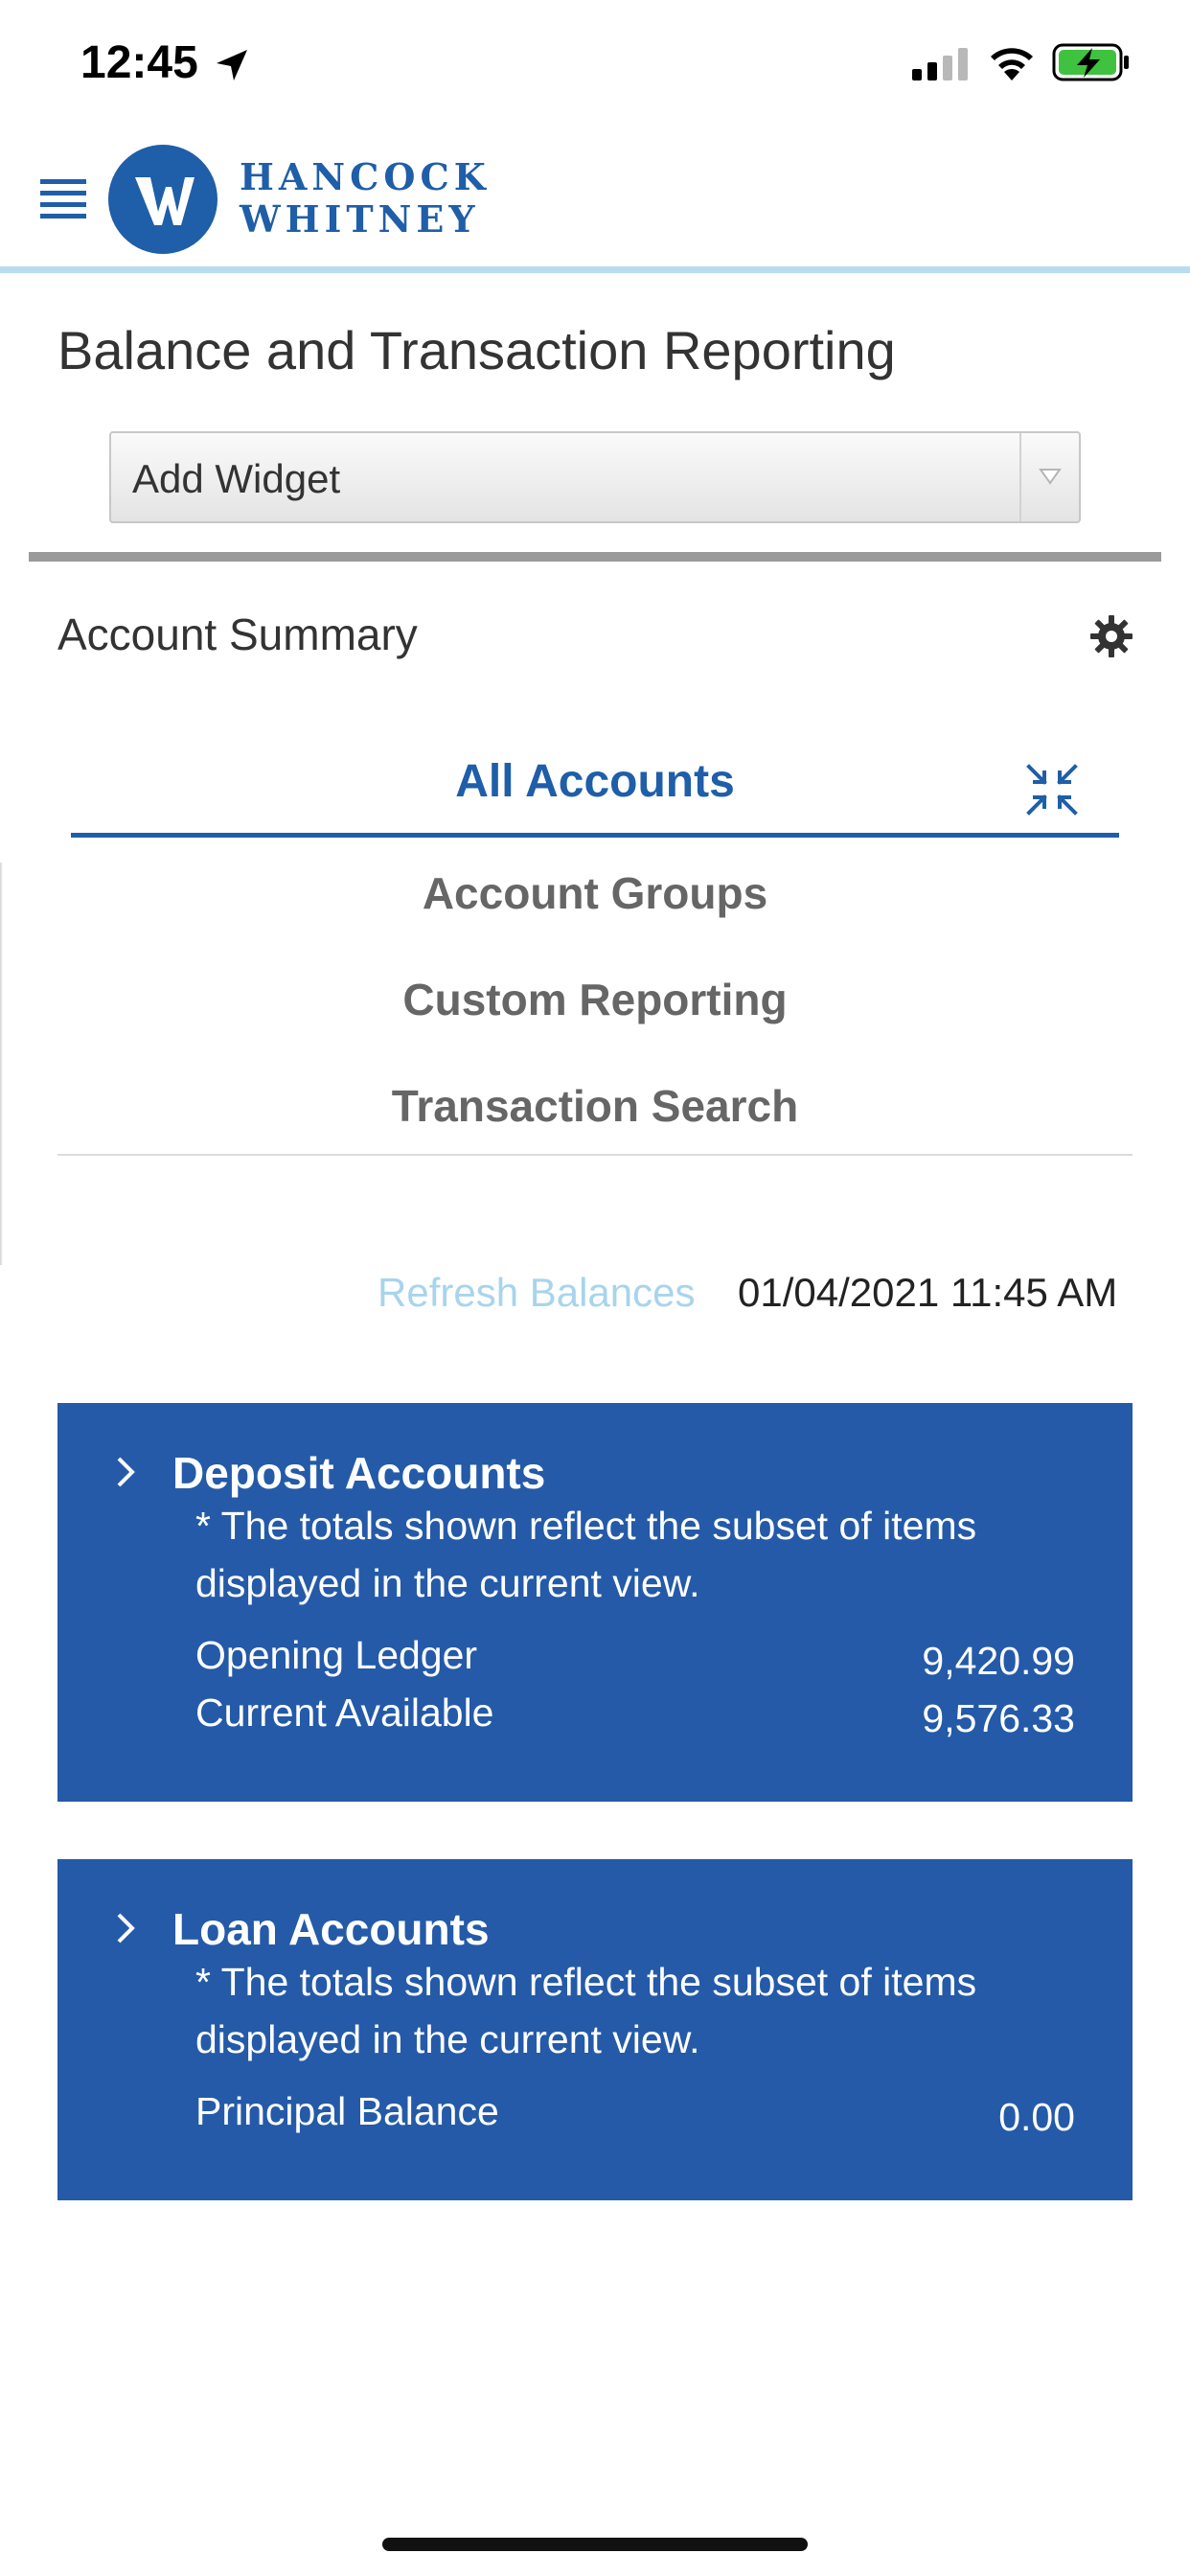  Describe the element at coordinates (238, 634) in the screenshot. I see `account-summary-title: Account Summary` at that location.